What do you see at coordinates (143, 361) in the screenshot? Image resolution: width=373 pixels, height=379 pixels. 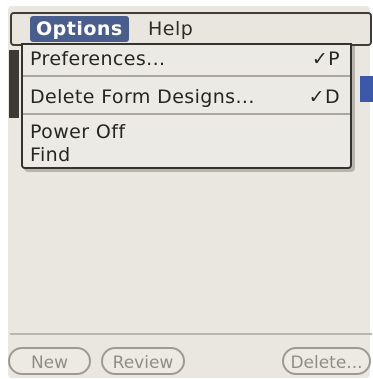 I see `review-button: Review` at bounding box center [143, 361].